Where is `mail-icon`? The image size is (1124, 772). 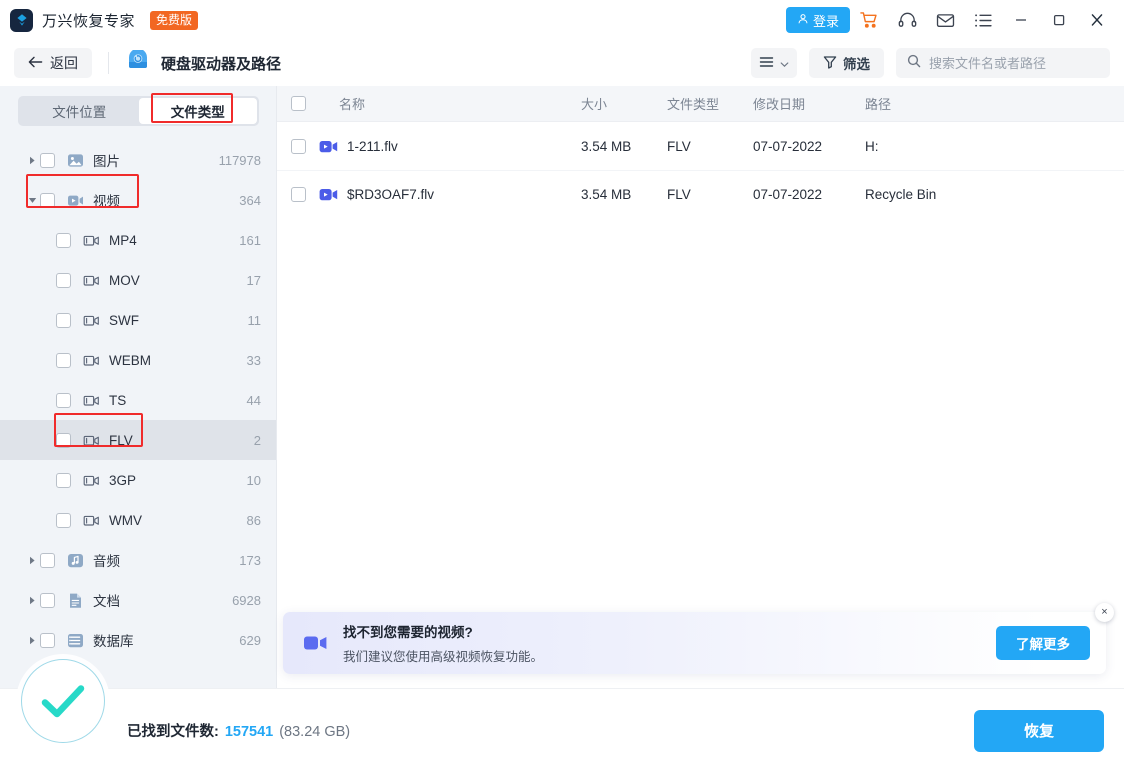 mail-icon is located at coordinates (945, 20).